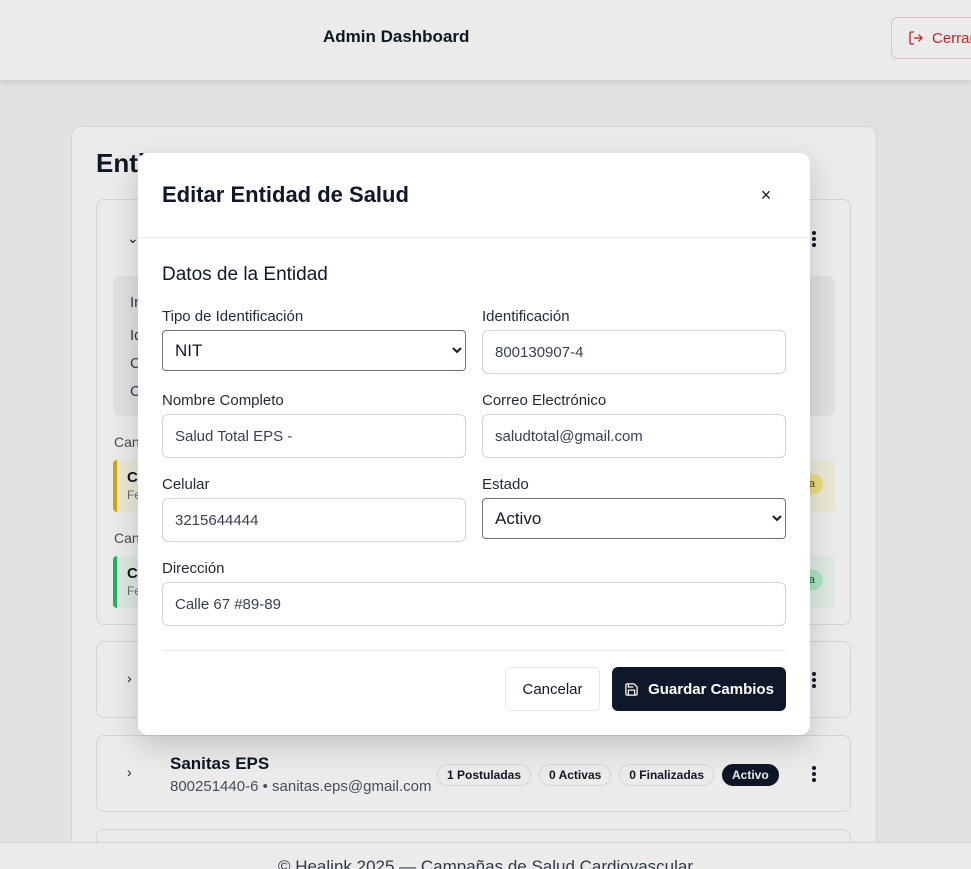 This screenshot has height=869, width=971. I want to click on correo-field: Correo Electrónico, so click(634, 425).